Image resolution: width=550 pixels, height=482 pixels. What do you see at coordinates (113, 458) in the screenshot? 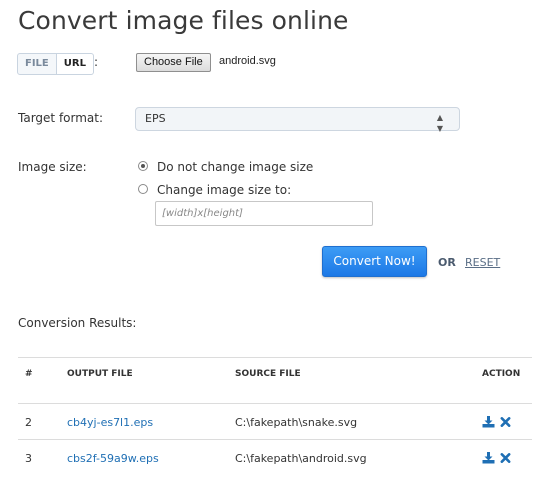
I see `output-file-link: cbs2f-59a9w.eps` at bounding box center [113, 458].